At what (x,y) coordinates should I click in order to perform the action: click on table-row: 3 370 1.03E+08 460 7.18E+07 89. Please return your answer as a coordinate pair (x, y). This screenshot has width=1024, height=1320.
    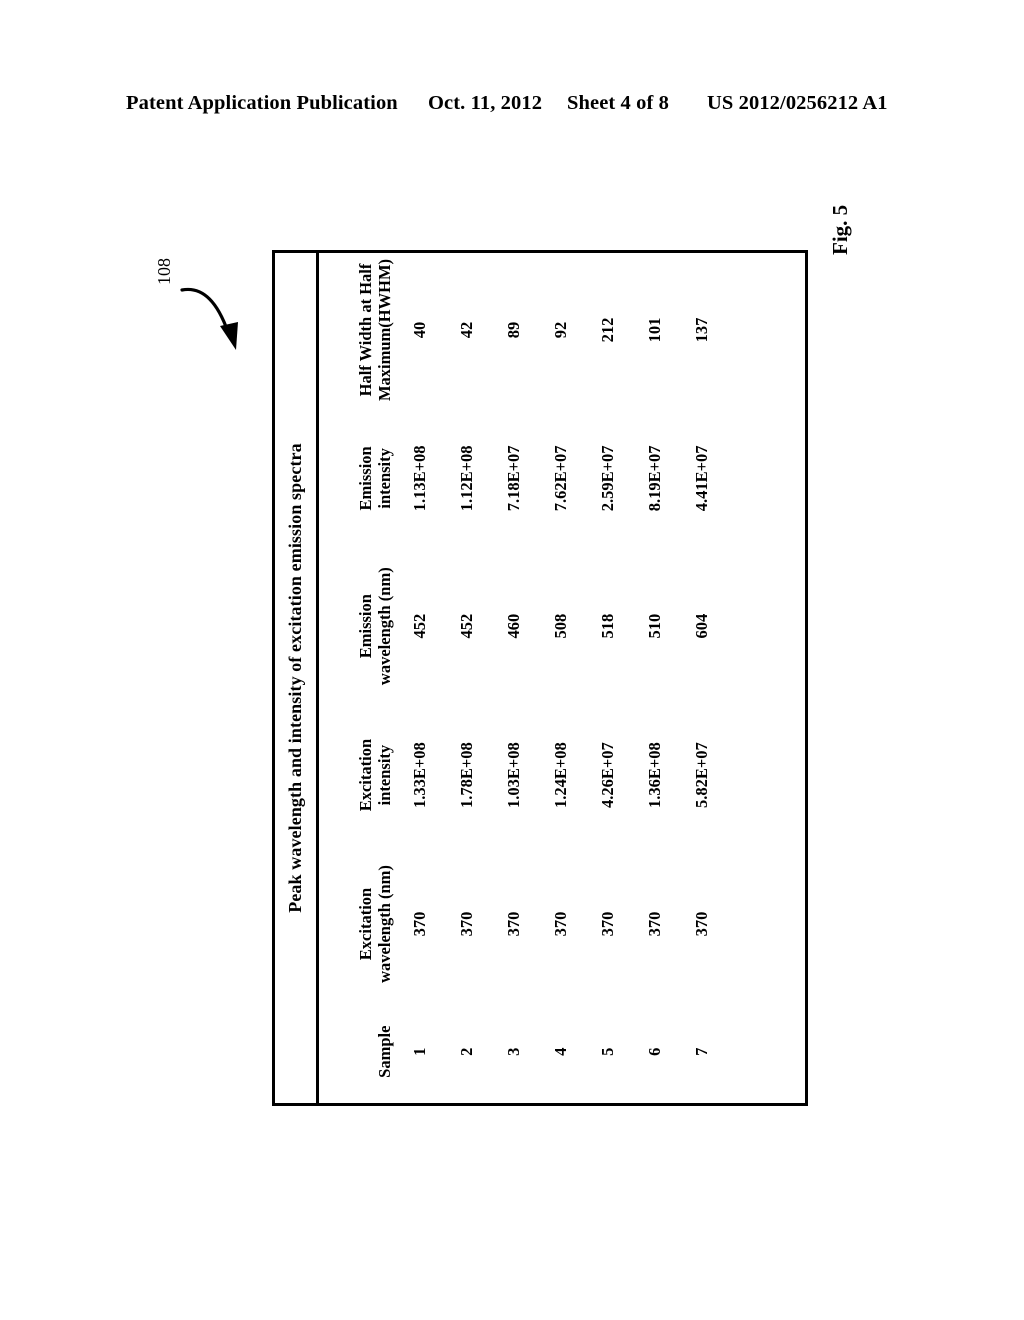
    Looking at the image, I should click on (514, 678).